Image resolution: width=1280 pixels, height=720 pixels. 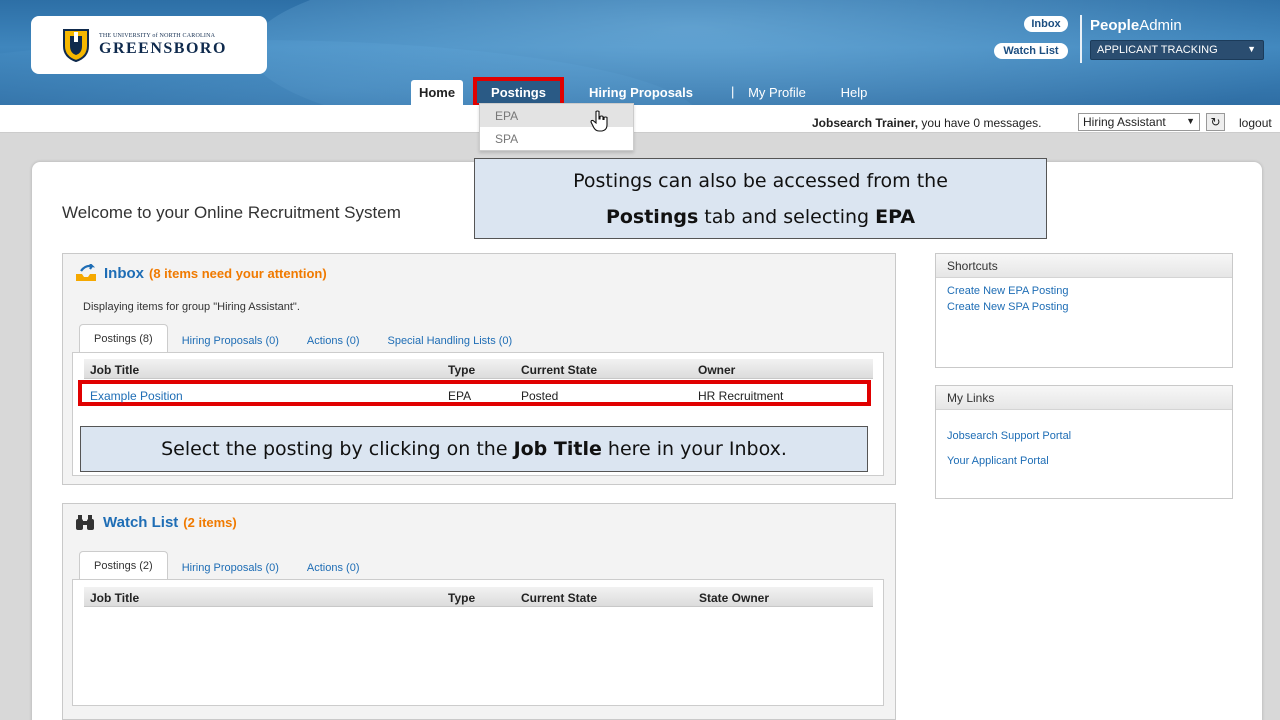 What do you see at coordinates (734, 598) in the screenshot?
I see `column-state-owner: State Owner` at bounding box center [734, 598].